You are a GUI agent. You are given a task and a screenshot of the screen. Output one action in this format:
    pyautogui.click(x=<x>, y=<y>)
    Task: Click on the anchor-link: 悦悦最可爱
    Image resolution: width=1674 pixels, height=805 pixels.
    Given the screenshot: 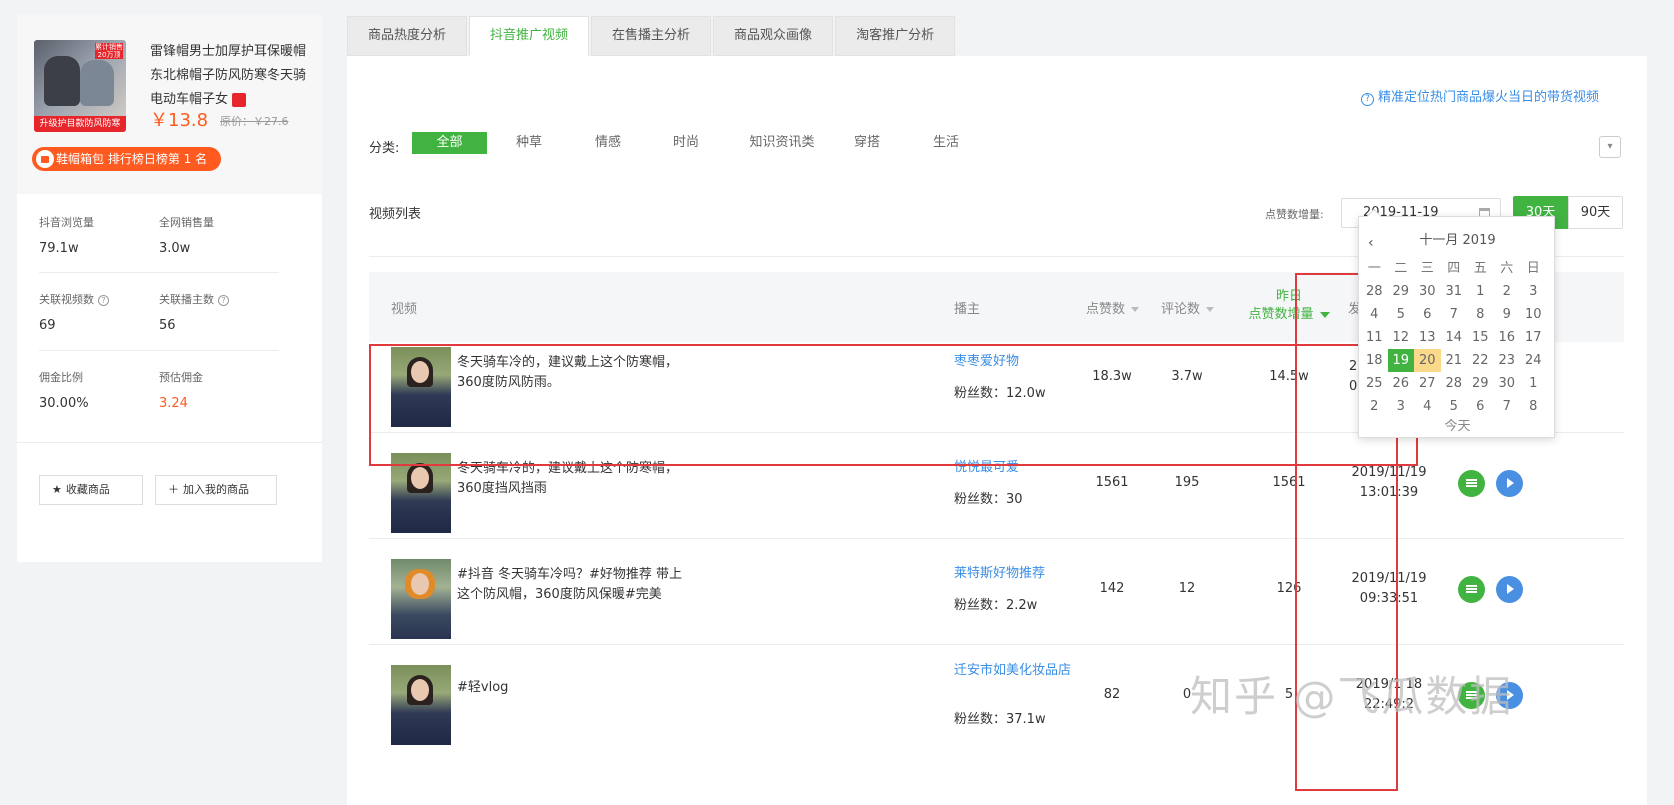 What is the action you would take?
    pyautogui.click(x=1013, y=468)
    